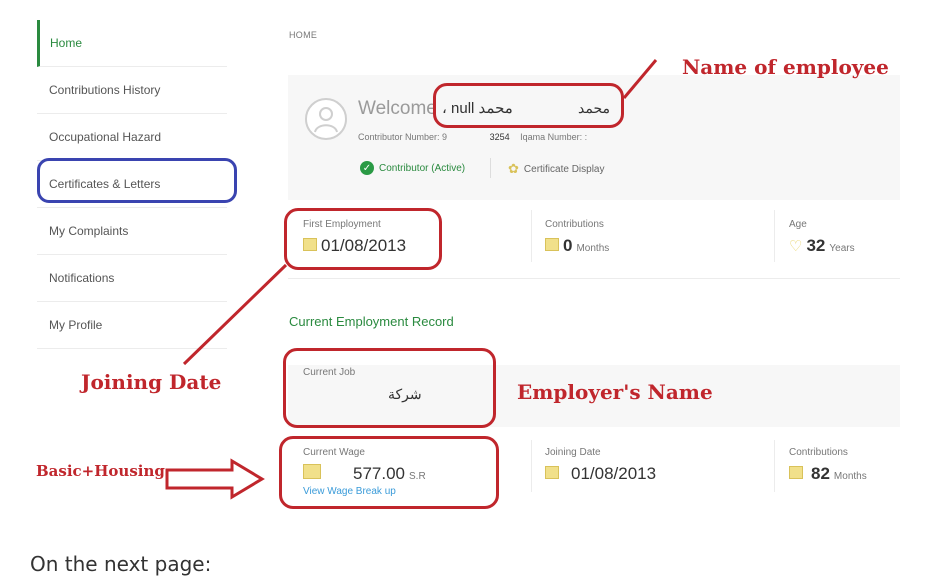 This screenshot has height=576, width=930. What do you see at coordinates (615, 392) in the screenshot?
I see `annotation-employers-name: Employer's Name` at bounding box center [615, 392].